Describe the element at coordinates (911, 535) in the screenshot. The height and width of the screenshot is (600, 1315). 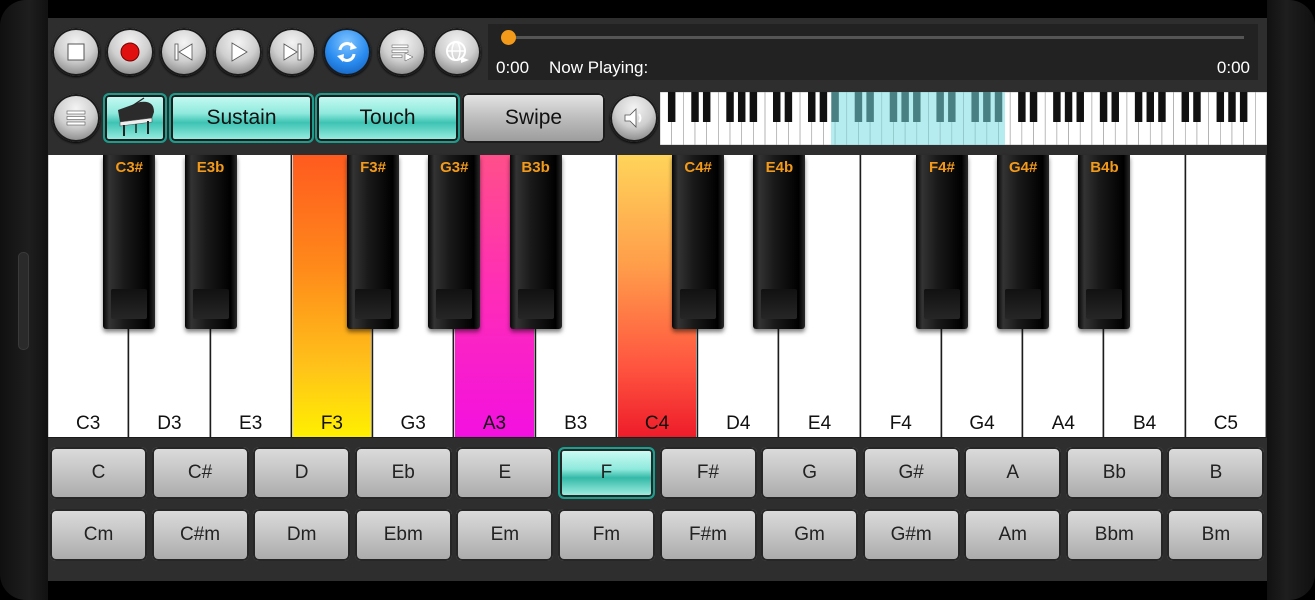
I see `chord-button-g-sharpm: G#m` at that location.